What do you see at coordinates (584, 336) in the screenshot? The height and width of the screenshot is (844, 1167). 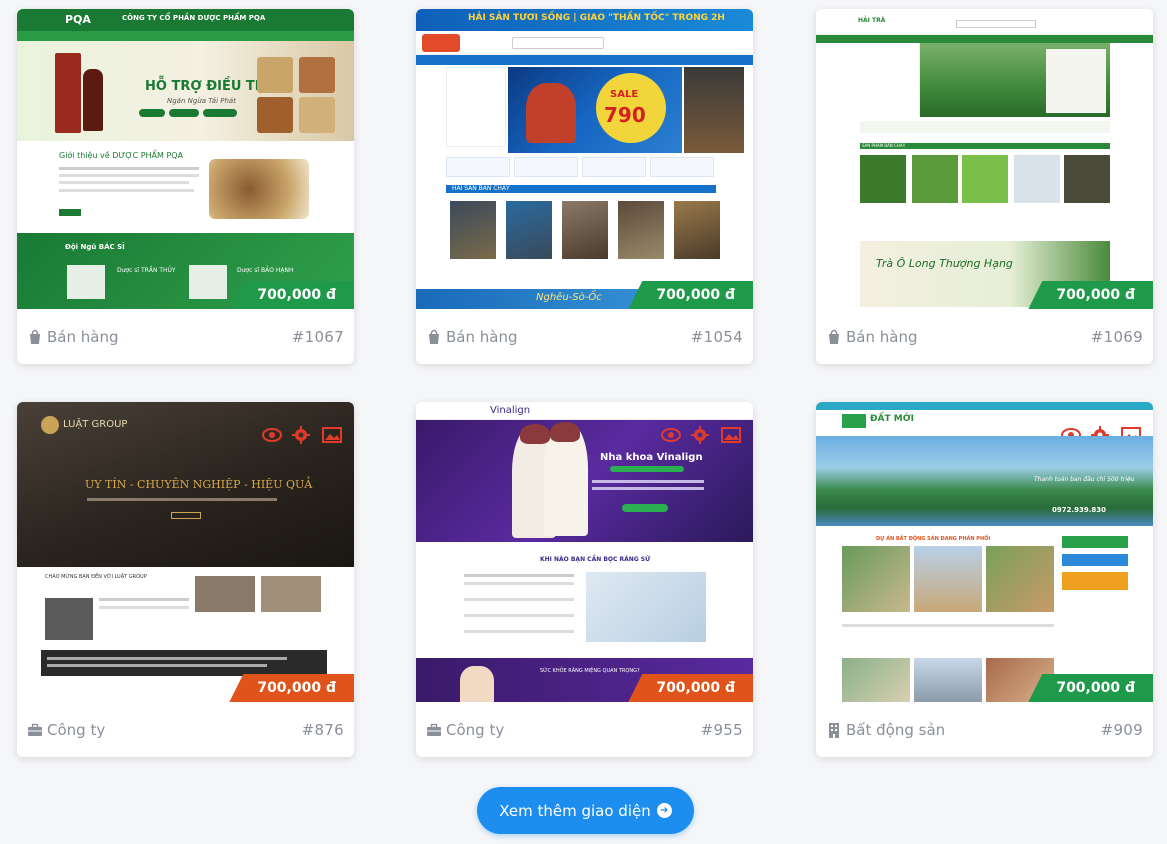 I see `card-footer: Bán hàng #1054` at bounding box center [584, 336].